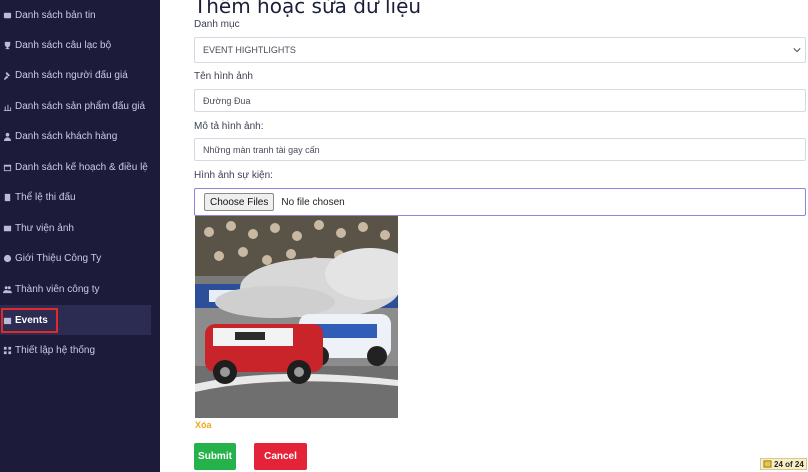  Describe the element at coordinates (296, 317) in the screenshot. I see `event-image-preview` at that location.